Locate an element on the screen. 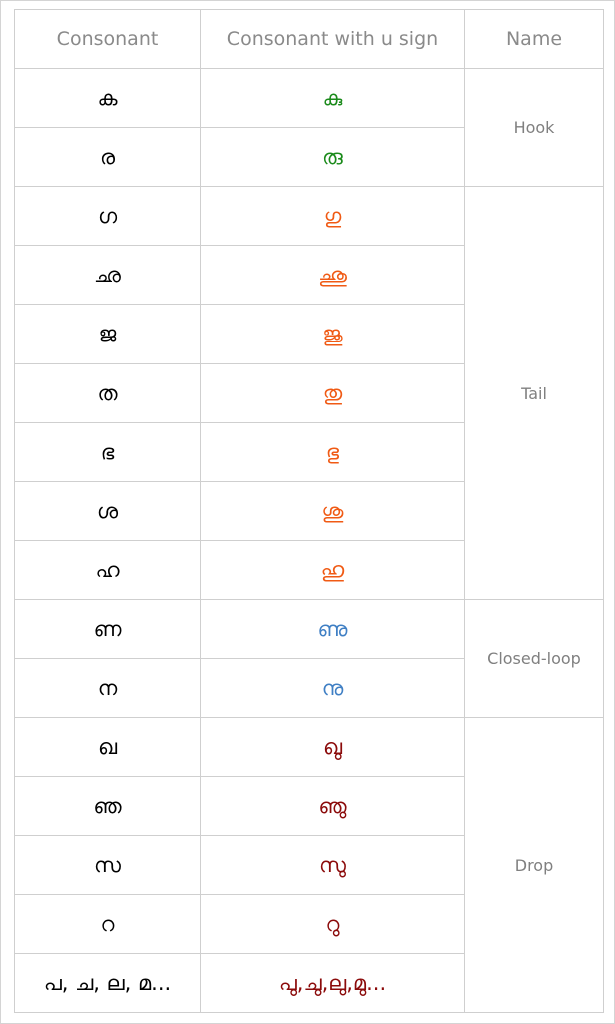 The image size is (615, 1024). consonant-cell: ത is located at coordinates (107, 393).